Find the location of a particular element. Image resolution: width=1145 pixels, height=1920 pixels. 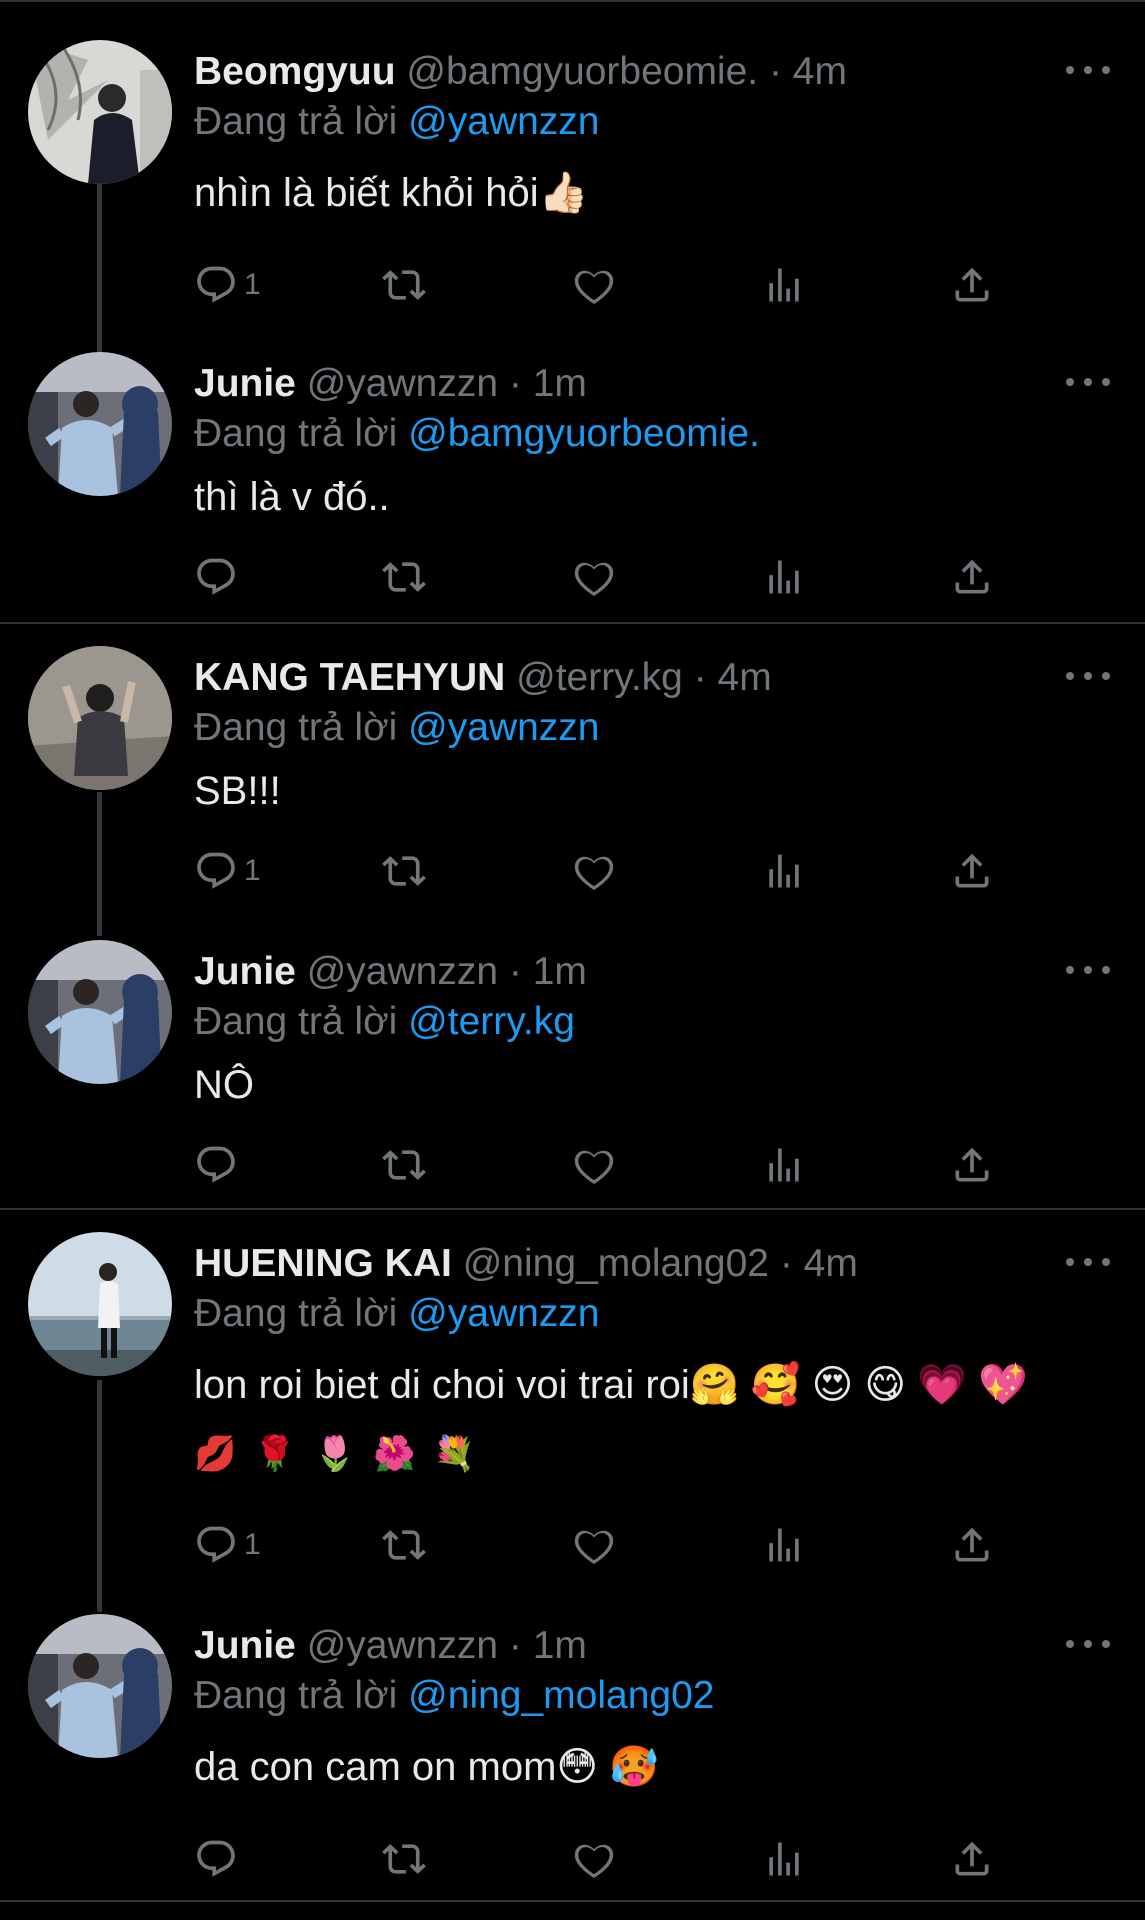

top-divider is located at coordinates (572, 1).